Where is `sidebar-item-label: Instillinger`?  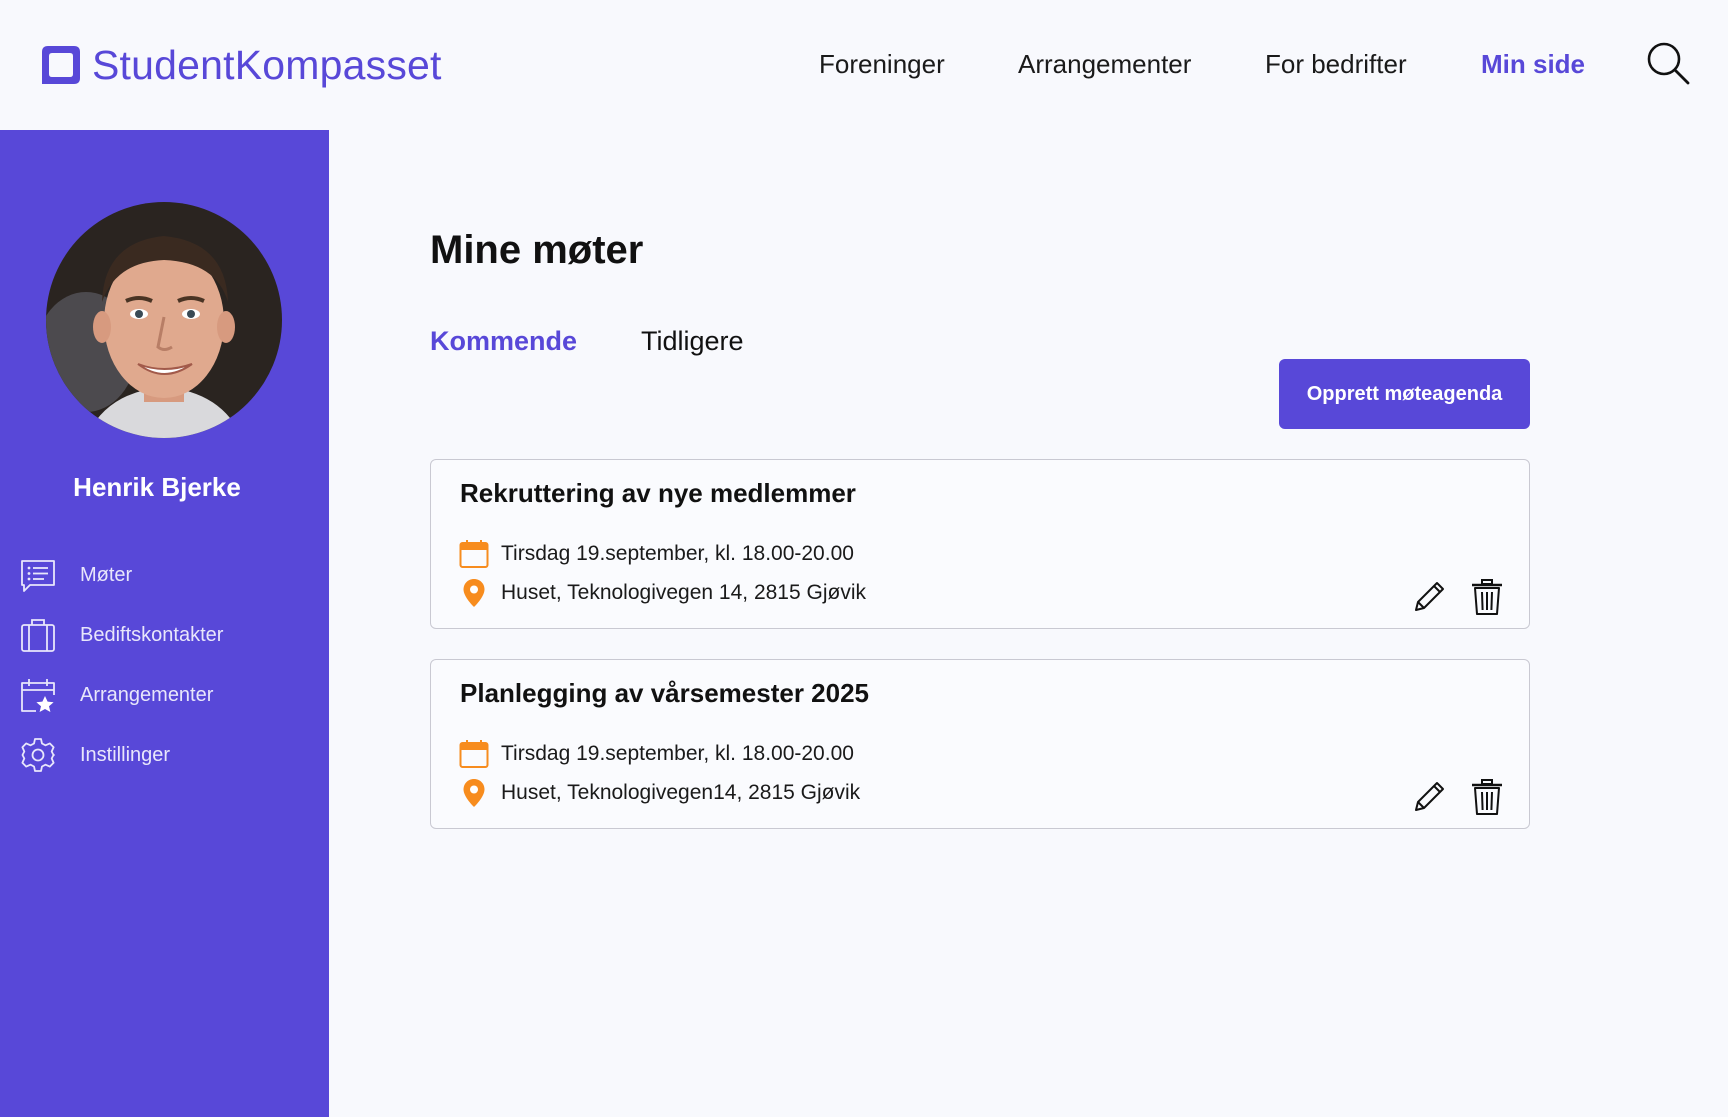 sidebar-item-label: Instillinger is located at coordinates (125, 754).